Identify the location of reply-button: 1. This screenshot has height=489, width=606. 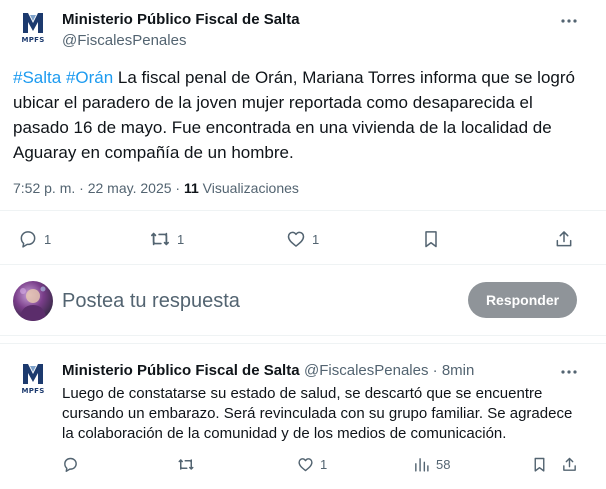
(34, 239).